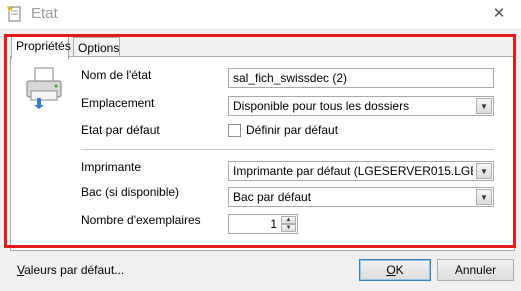 The width and height of the screenshot is (521, 291). What do you see at coordinates (399, 270) in the screenshot?
I see `ok-label: K` at bounding box center [399, 270].